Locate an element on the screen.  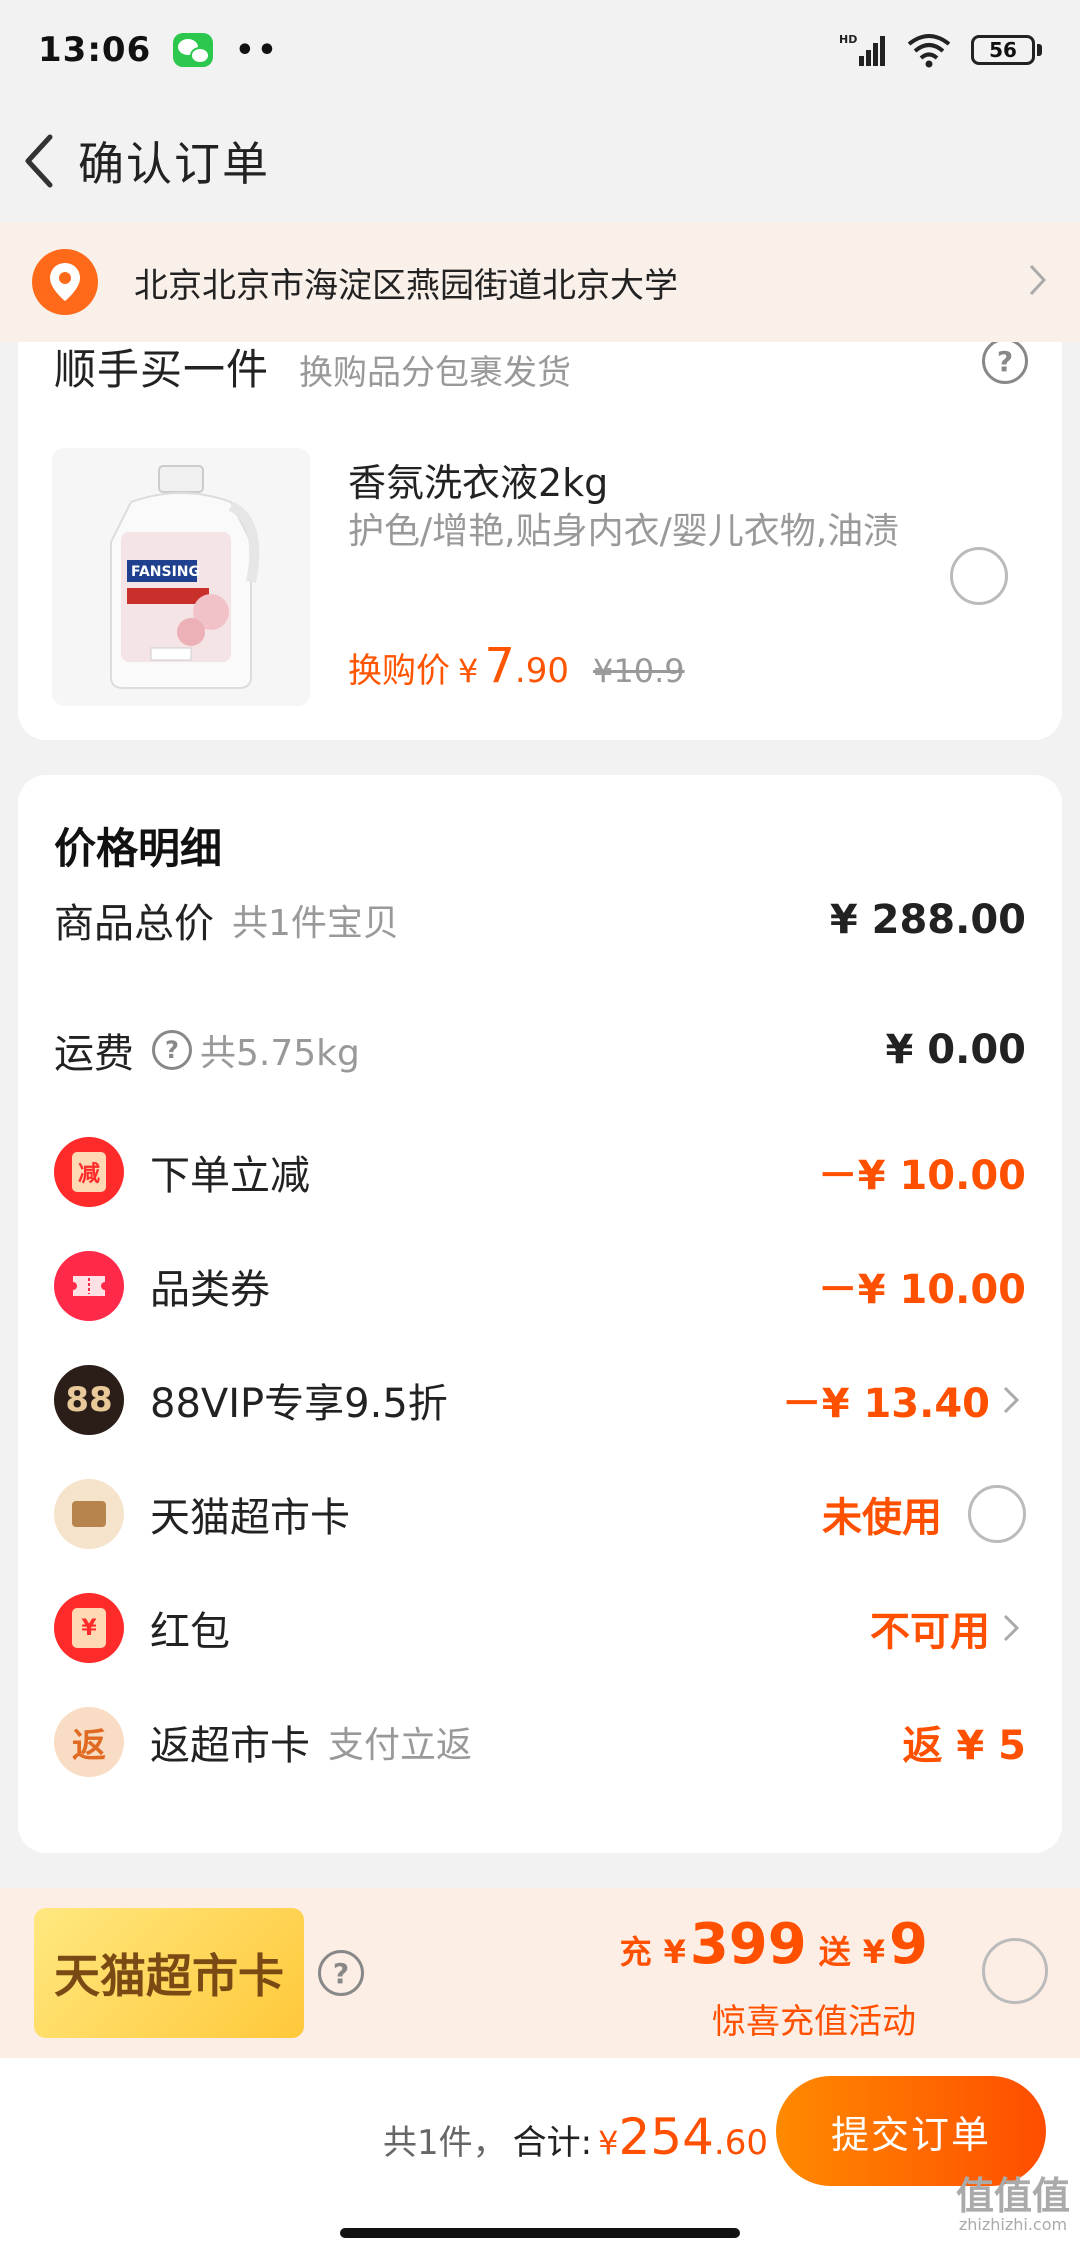
row-value: ¥ 288.00 is located at coordinates (927, 920).